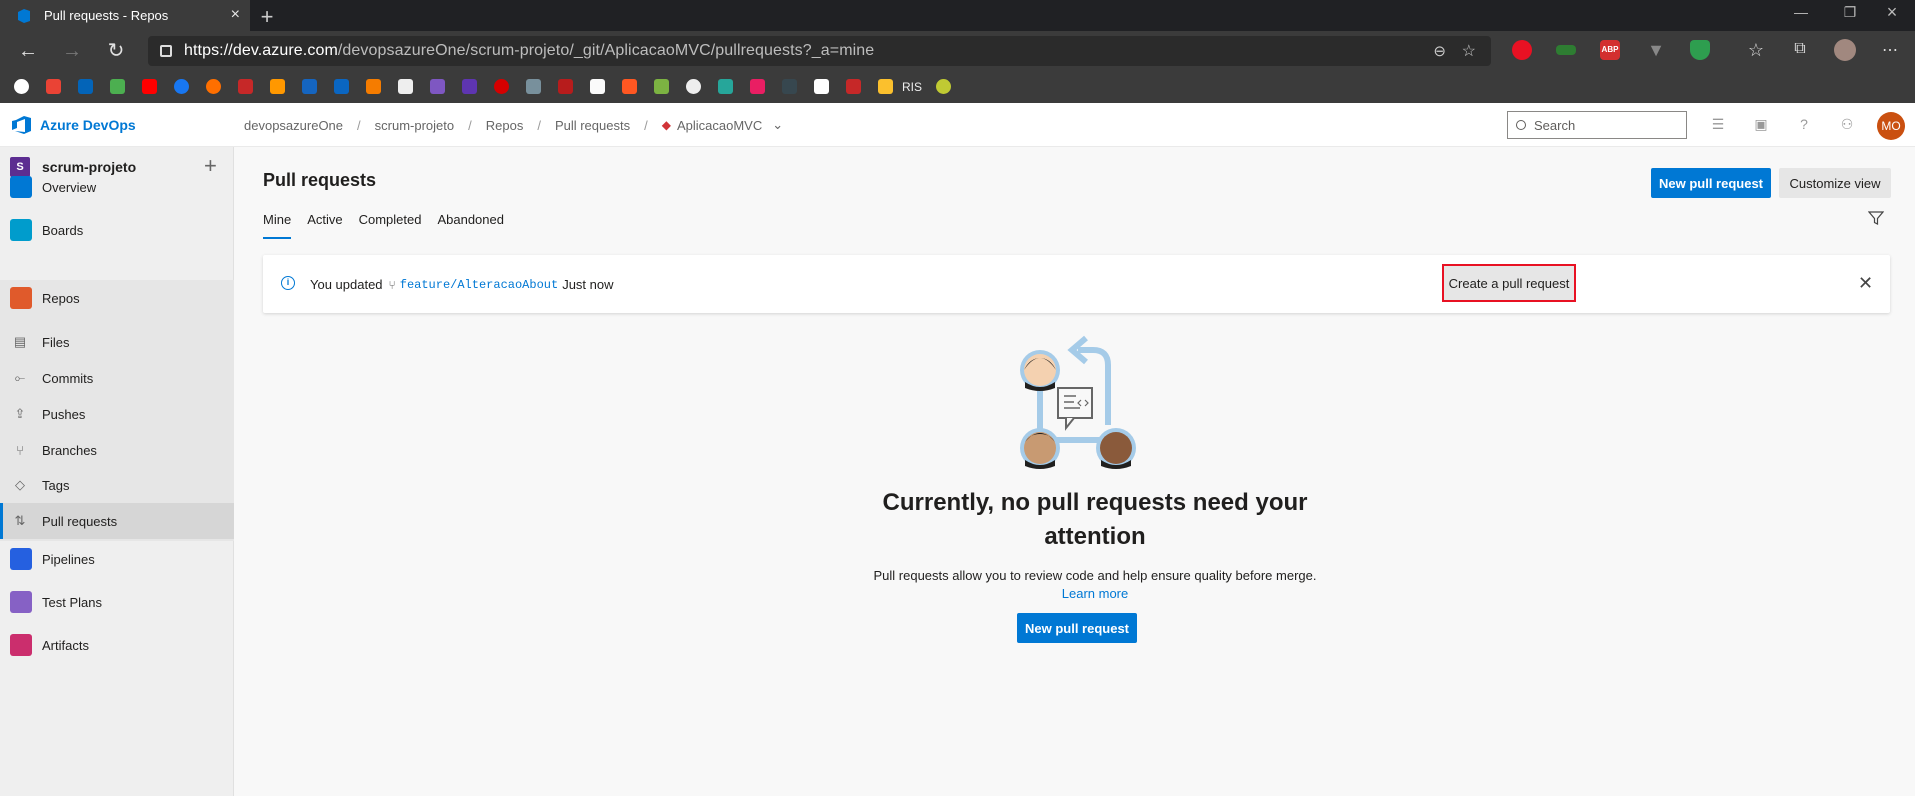 This screenshot has width=1915, height=796. What do you see at coordinates (1800, 50) in the screenshot?
I see `collections-icon: ⧉` at bounding box center [1800, 50].